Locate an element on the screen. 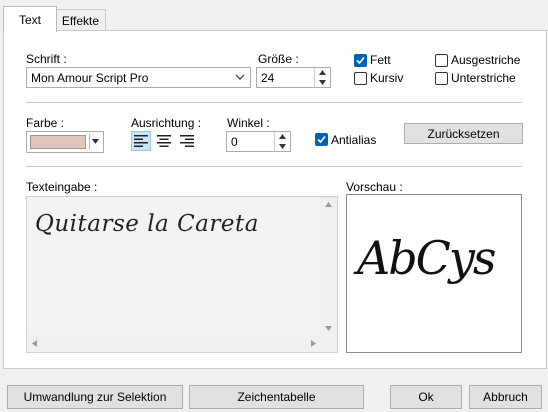  align-left-button is located at coordinates (141, 141).